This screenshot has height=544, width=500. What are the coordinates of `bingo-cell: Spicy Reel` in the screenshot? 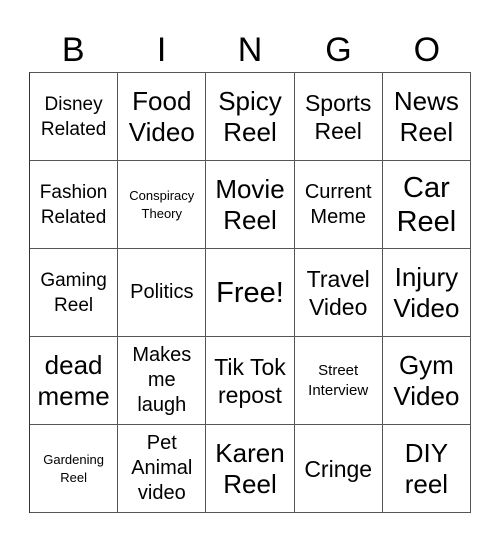 It's located at (250, 117).